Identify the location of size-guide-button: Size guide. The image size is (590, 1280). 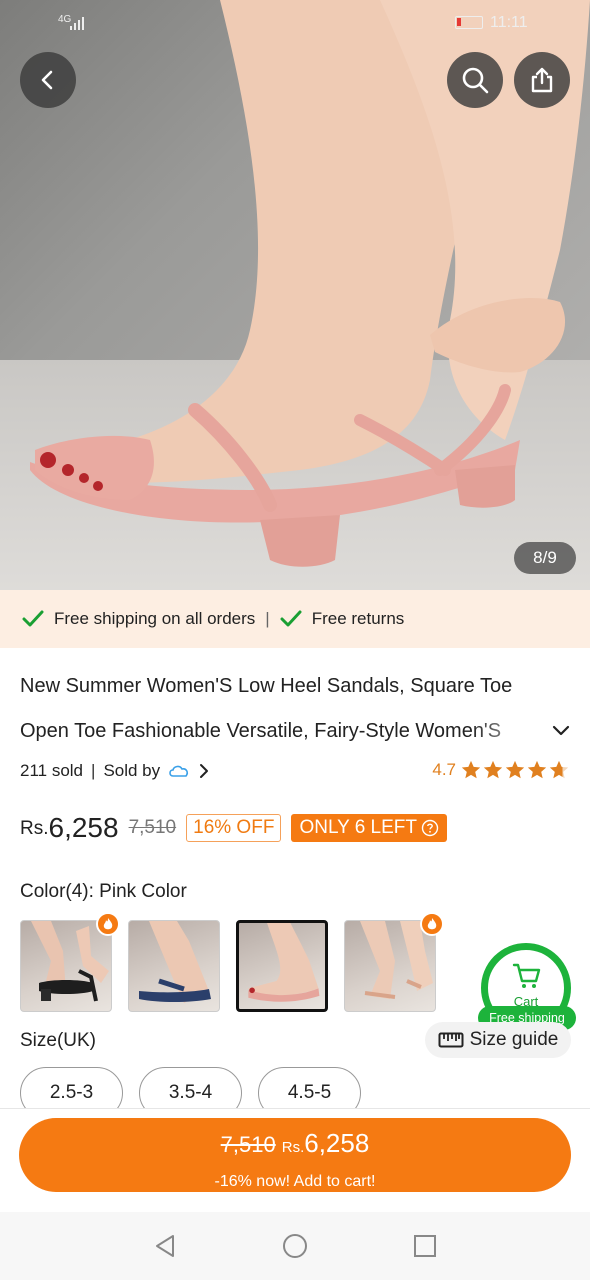
(498, 1040).